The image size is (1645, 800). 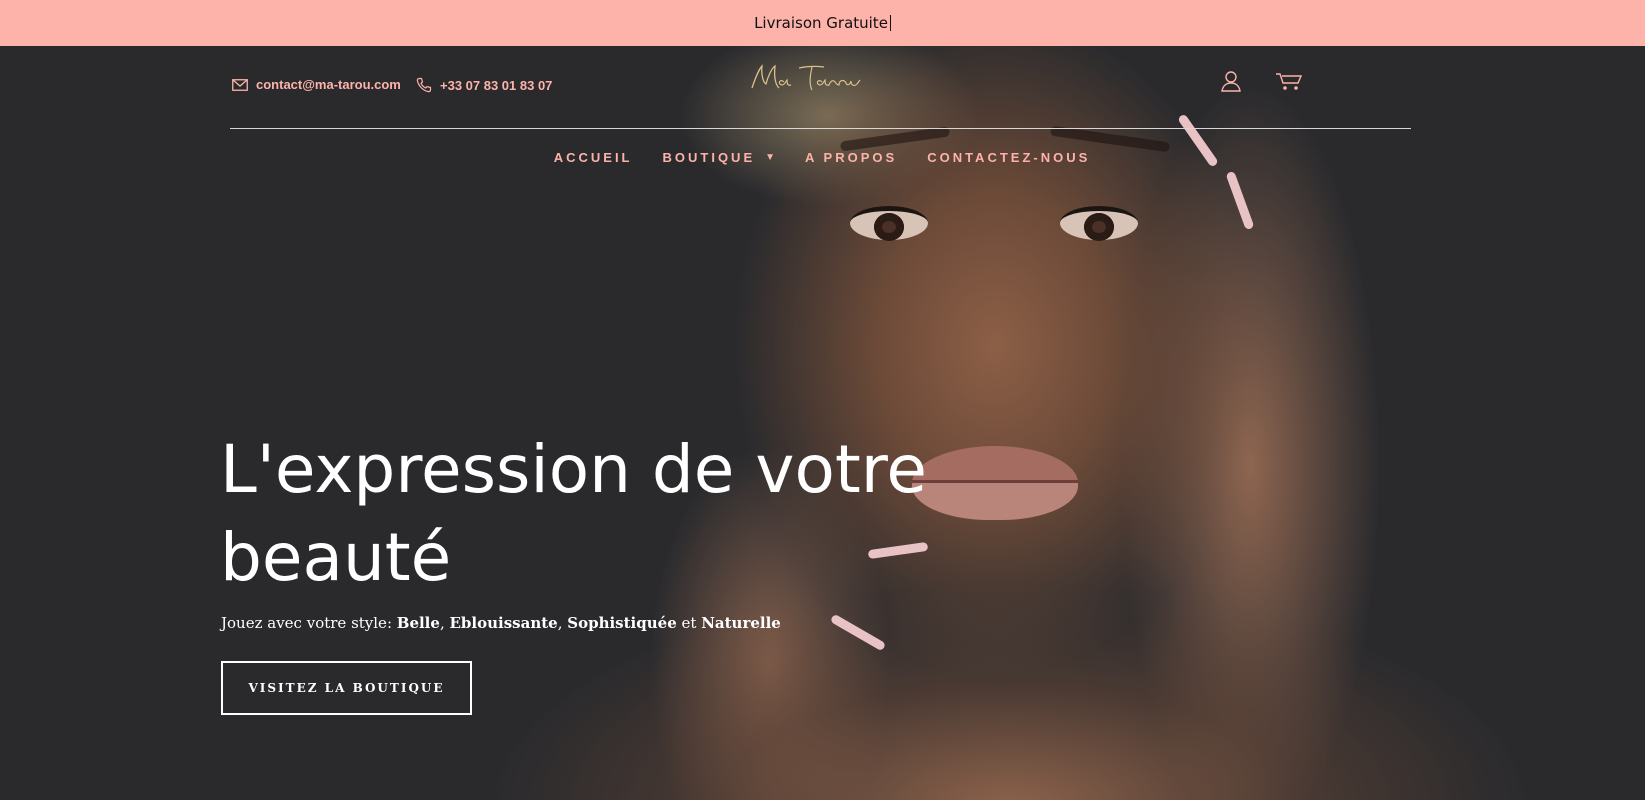 I want to click on visit-shop-button: VISITEZ LA BOUTIQUE, so click(x=346, y=688).